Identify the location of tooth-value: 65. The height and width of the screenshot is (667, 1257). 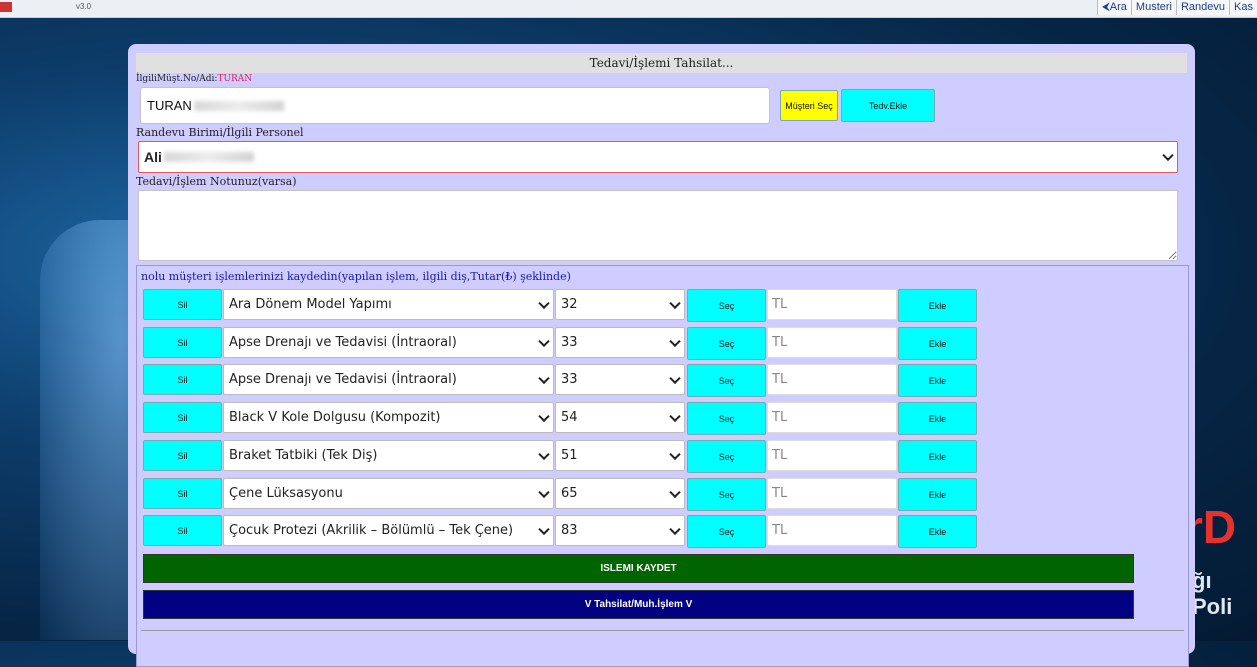
(569, 493).